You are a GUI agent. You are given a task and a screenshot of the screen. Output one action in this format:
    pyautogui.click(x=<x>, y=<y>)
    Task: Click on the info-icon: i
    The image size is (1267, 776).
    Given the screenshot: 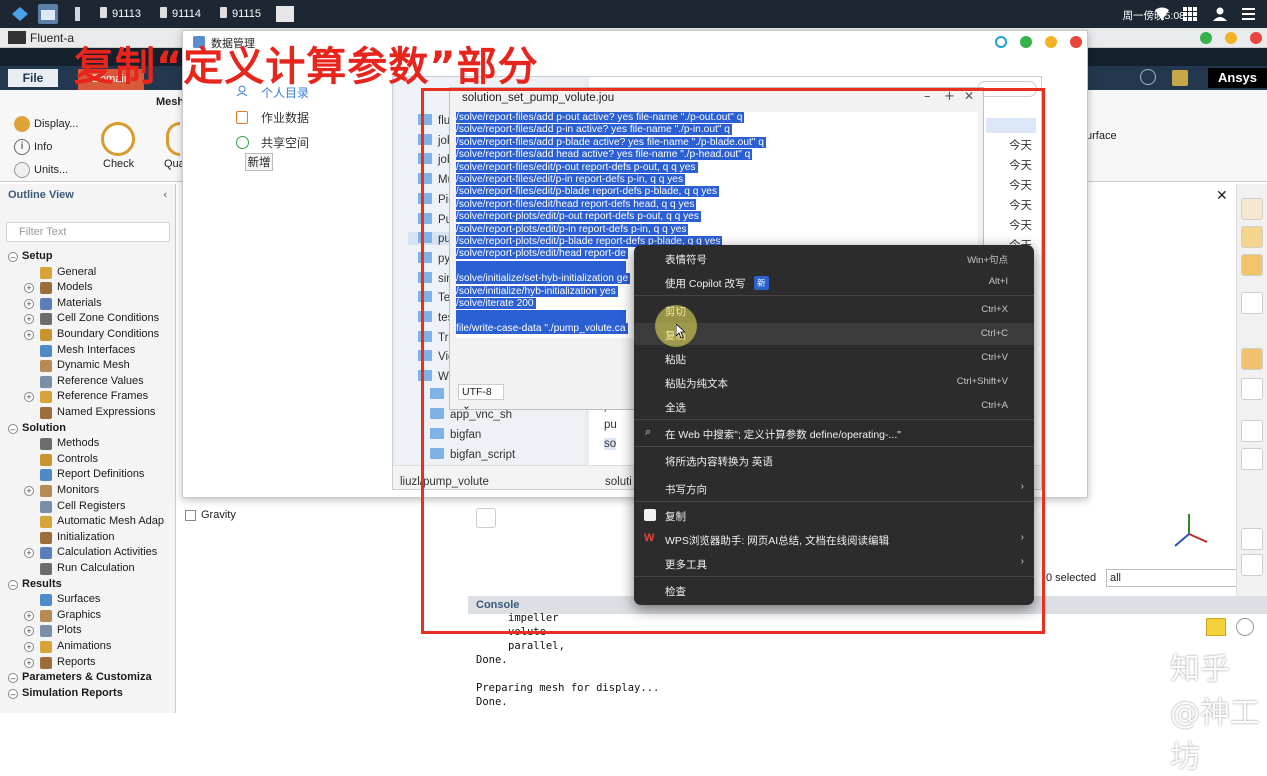 What is the action you would take?
    pyautogui.click(x=22, y=147)
    